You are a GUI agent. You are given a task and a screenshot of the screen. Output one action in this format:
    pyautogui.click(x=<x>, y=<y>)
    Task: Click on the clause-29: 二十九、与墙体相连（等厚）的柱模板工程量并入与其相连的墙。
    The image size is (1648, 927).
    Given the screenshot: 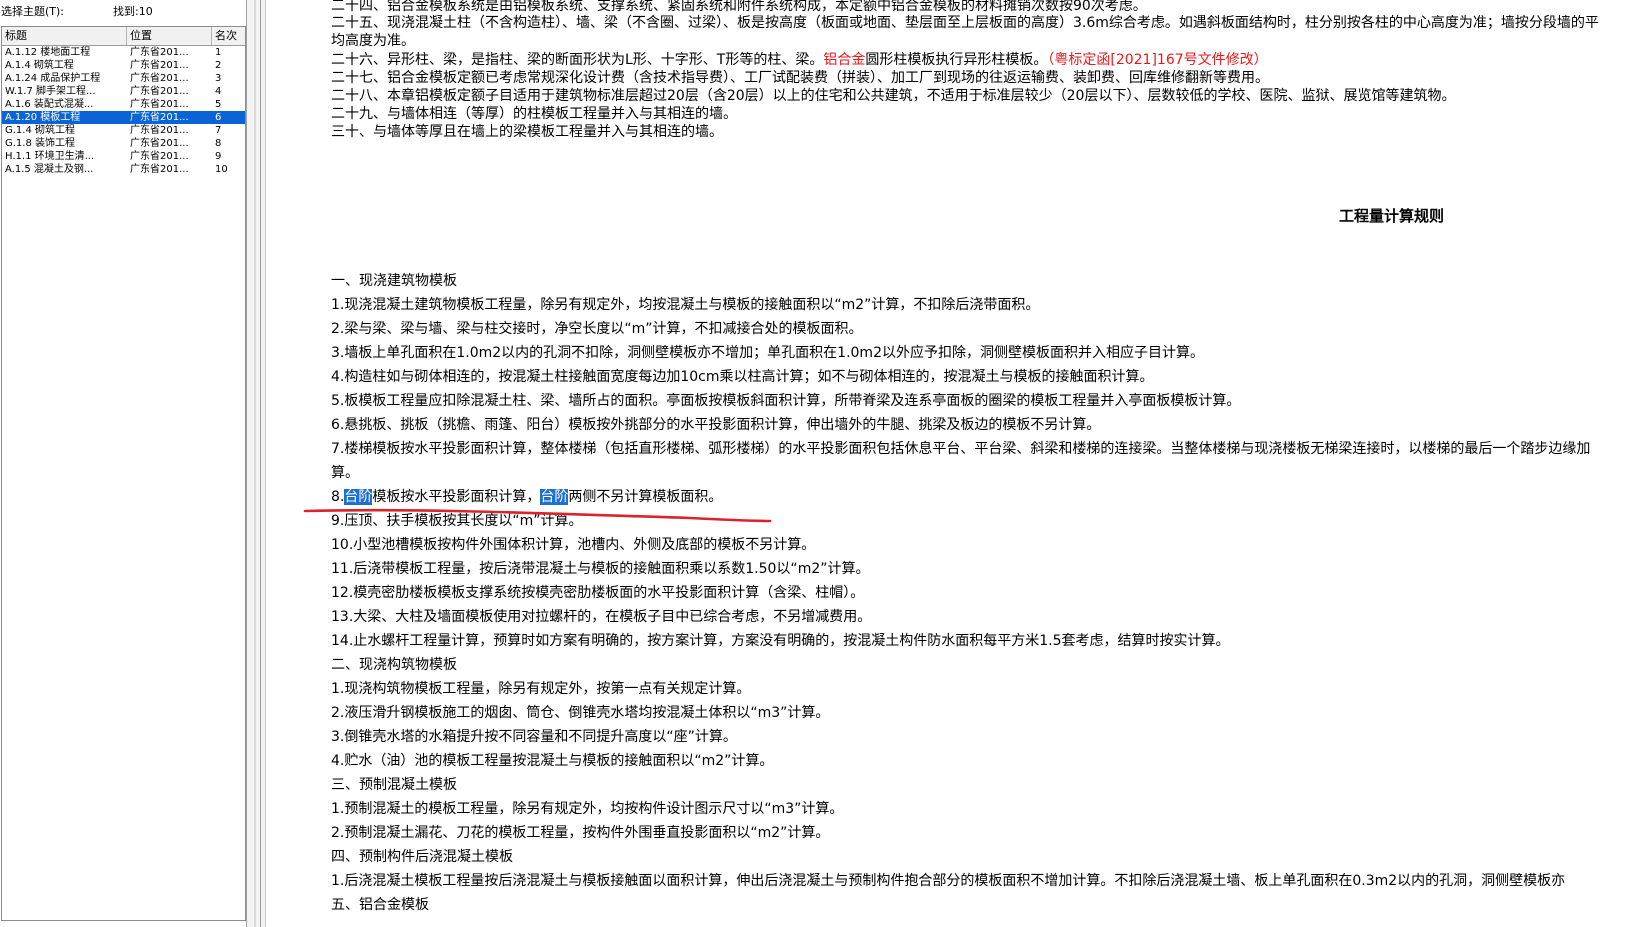 What is the action you would take?
    pyautogui.click(x=534, y=114)
    